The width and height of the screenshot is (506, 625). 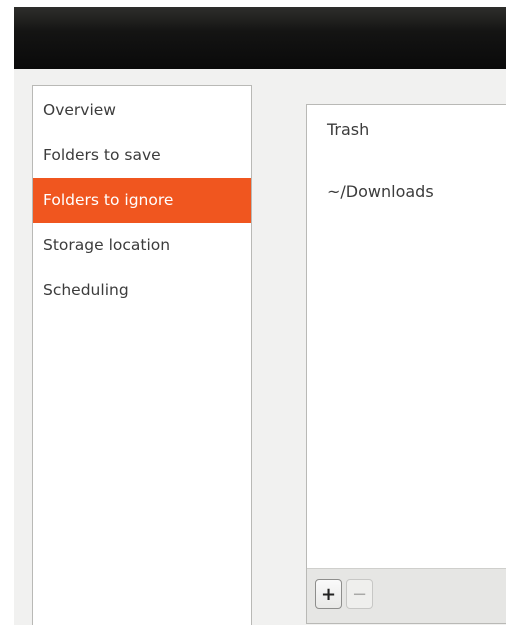 I want to click on sidebar-item-overview: Overview, so click(x=142, y=110).